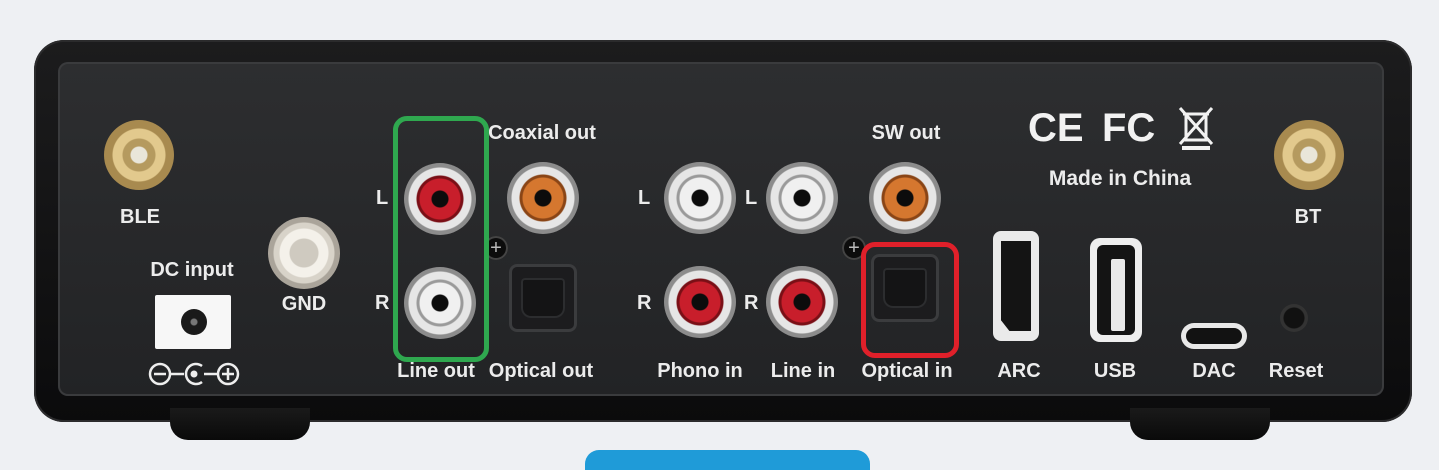 This screenshot has height=470, width=1439. What do you see at coordinates (1308, 217) in the screenshot?
I see `bt-label: BT` at bounding box center [1308, 217].